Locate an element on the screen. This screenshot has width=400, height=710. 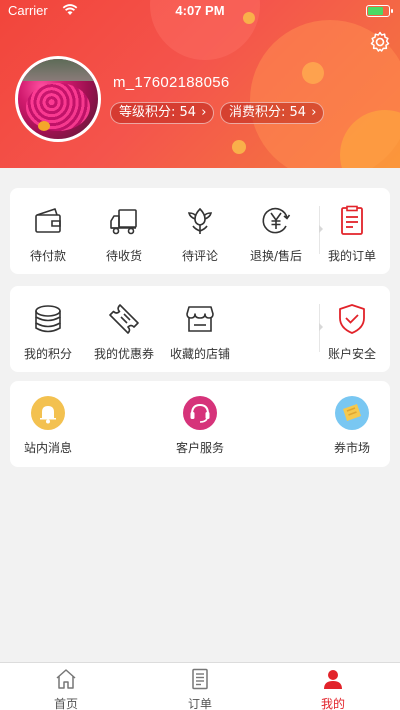
order-refund-aftersale: 退换/售后 is located at coordinates (276, 234).